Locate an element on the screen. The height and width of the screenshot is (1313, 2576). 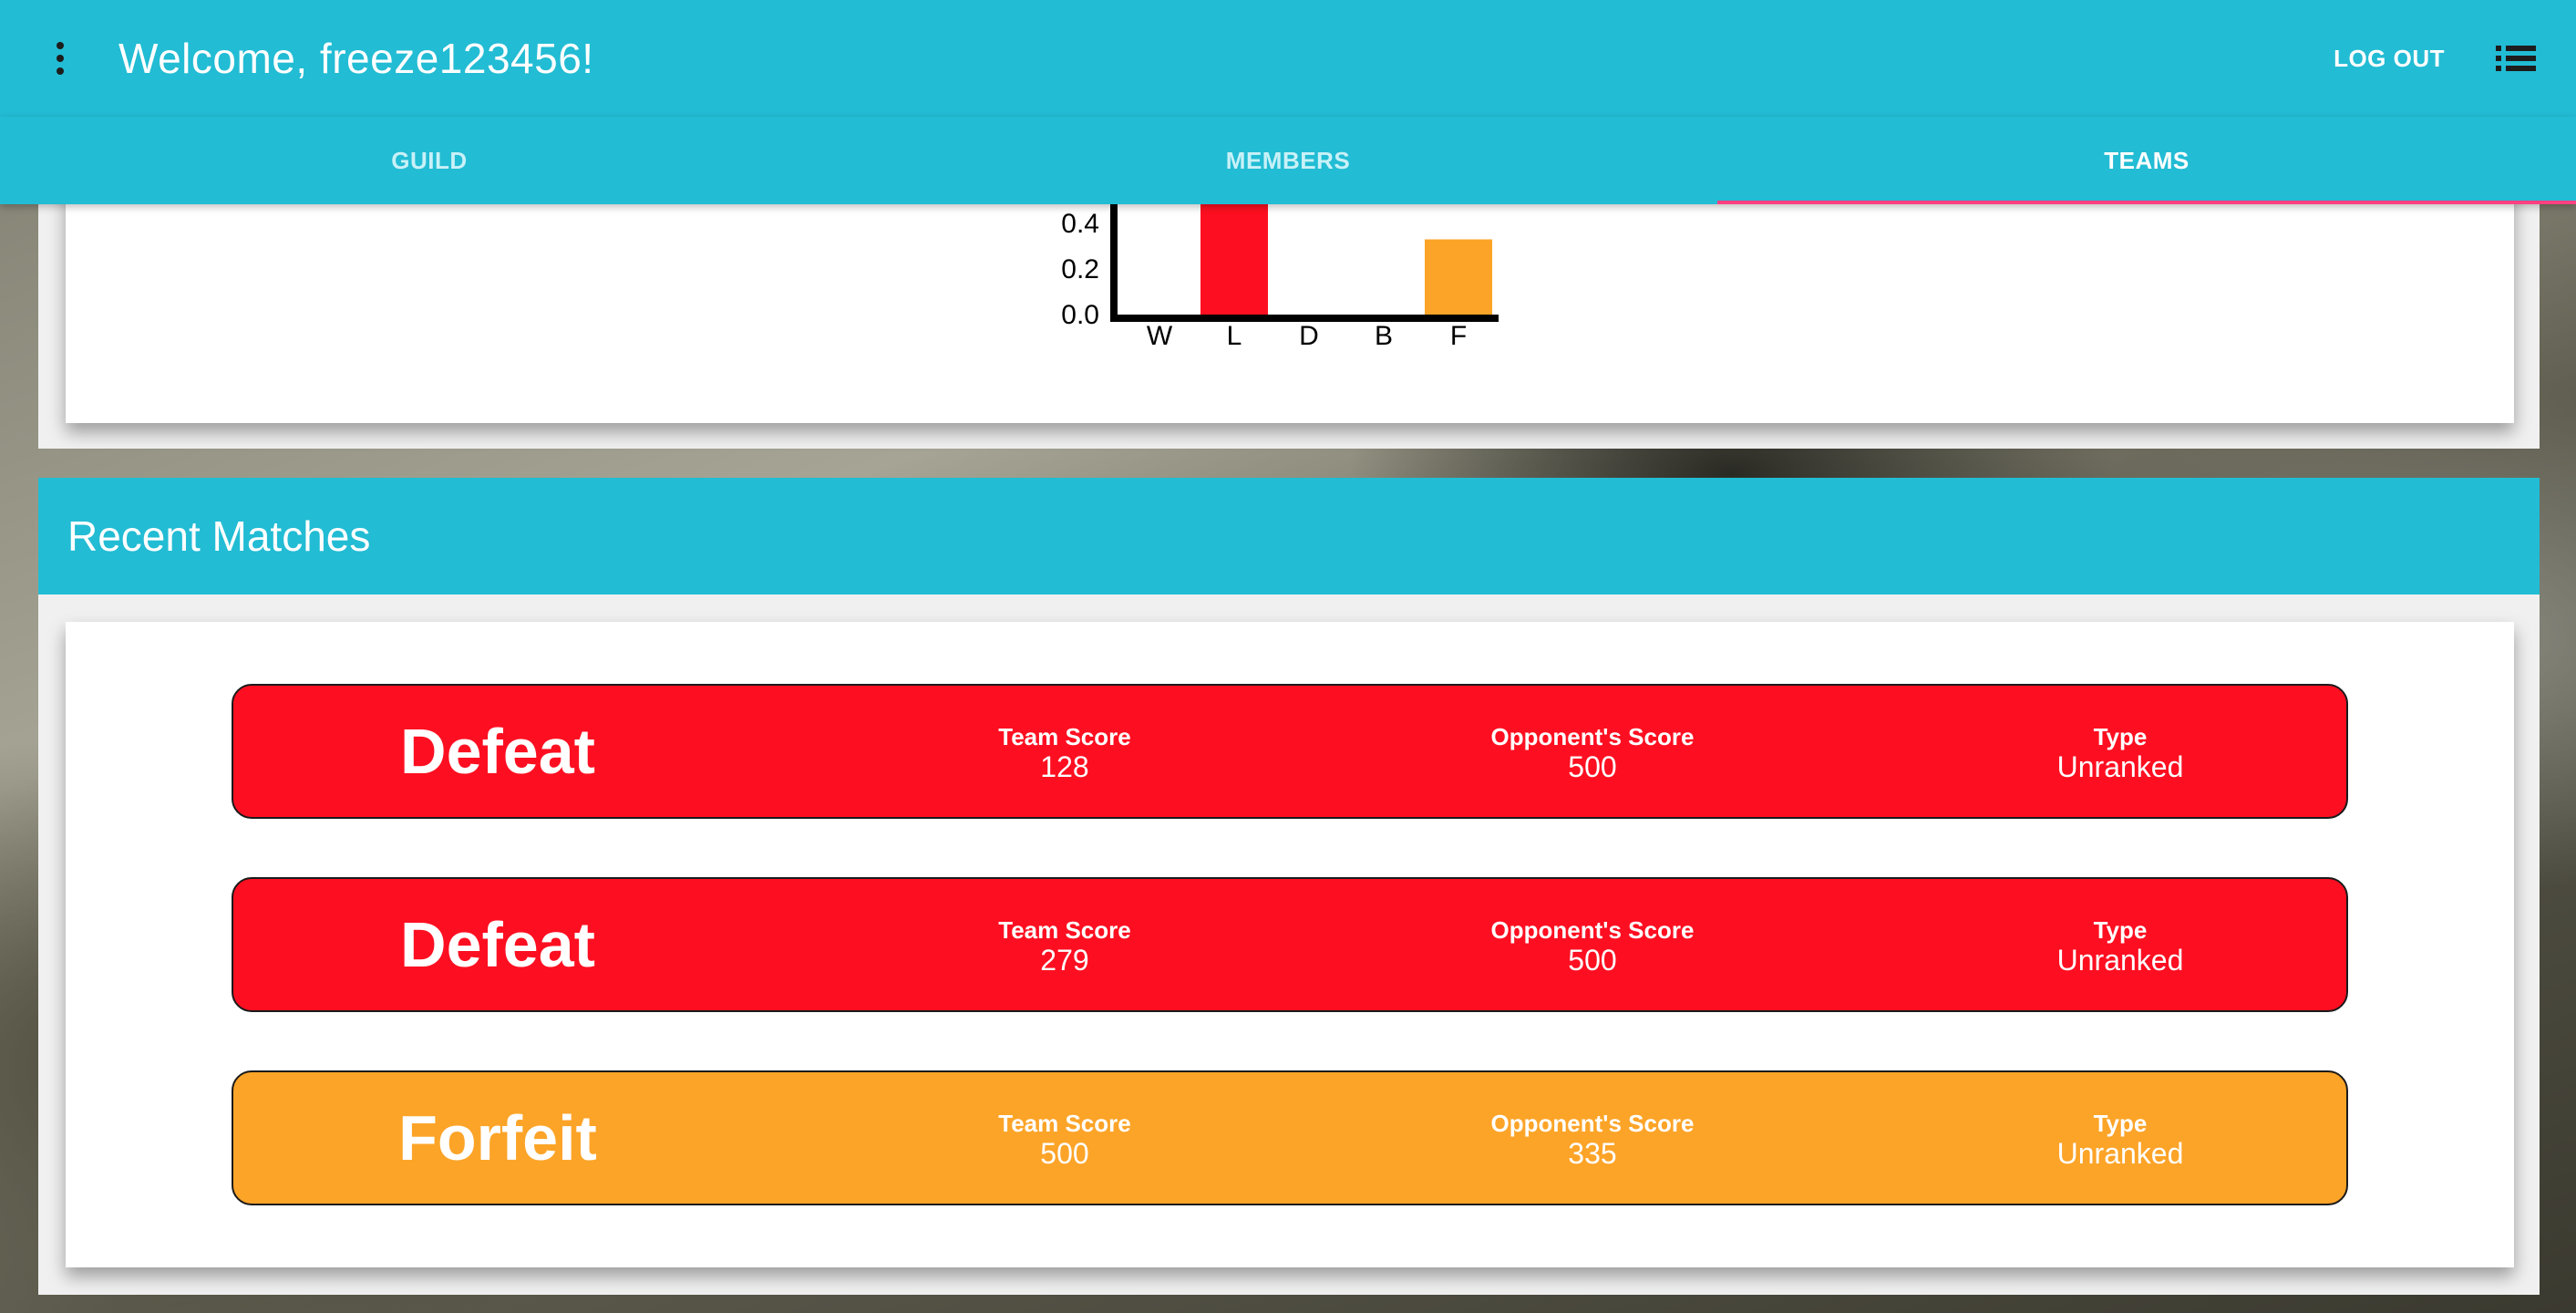
tab-members: MEMBERS is located at coordinates (1288, 160).